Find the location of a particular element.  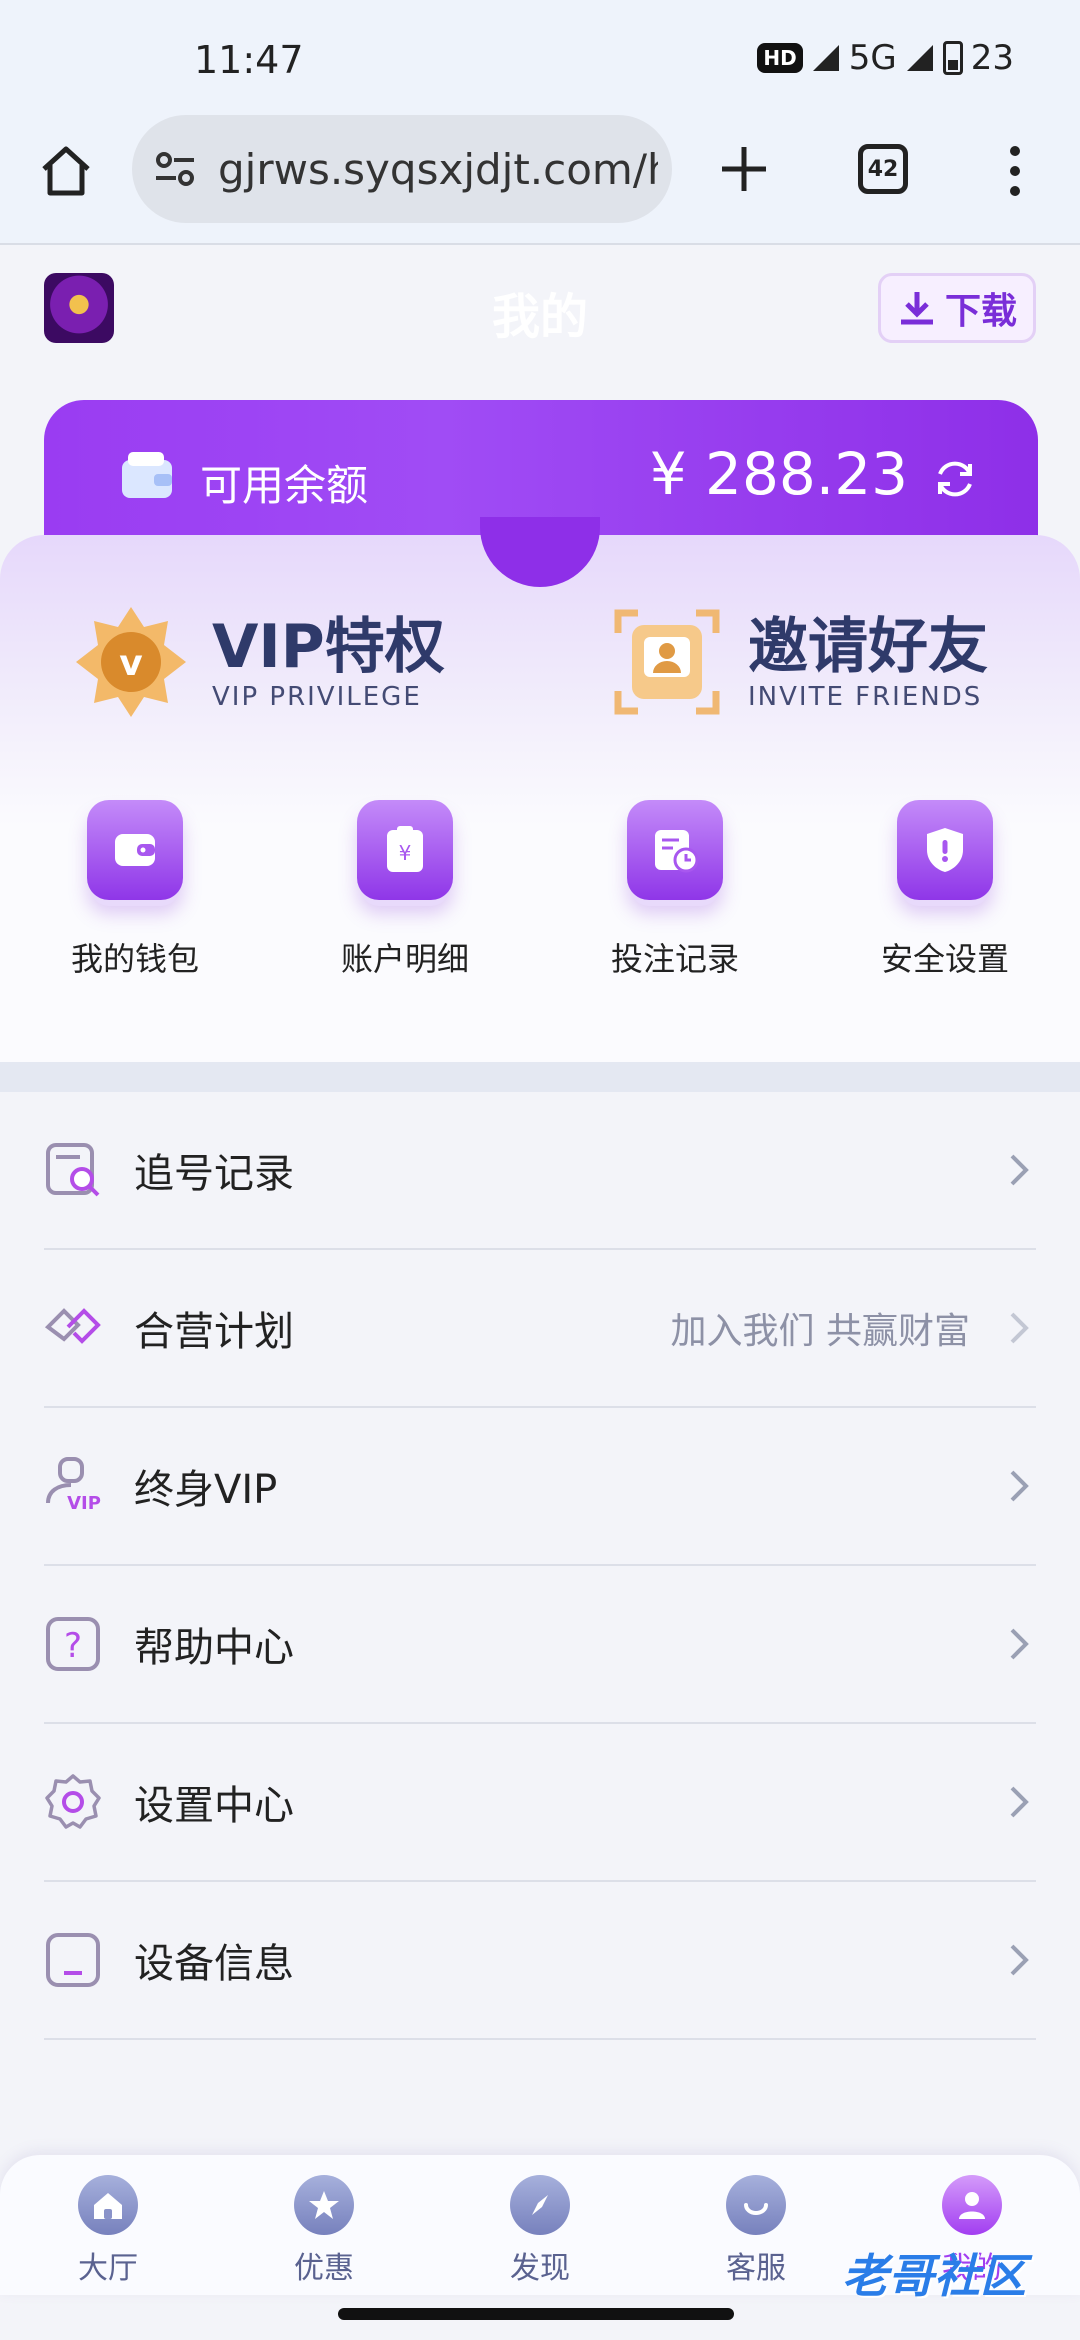

quick-bet-records-label: 投注记录 is located at coordinates (674, 959).